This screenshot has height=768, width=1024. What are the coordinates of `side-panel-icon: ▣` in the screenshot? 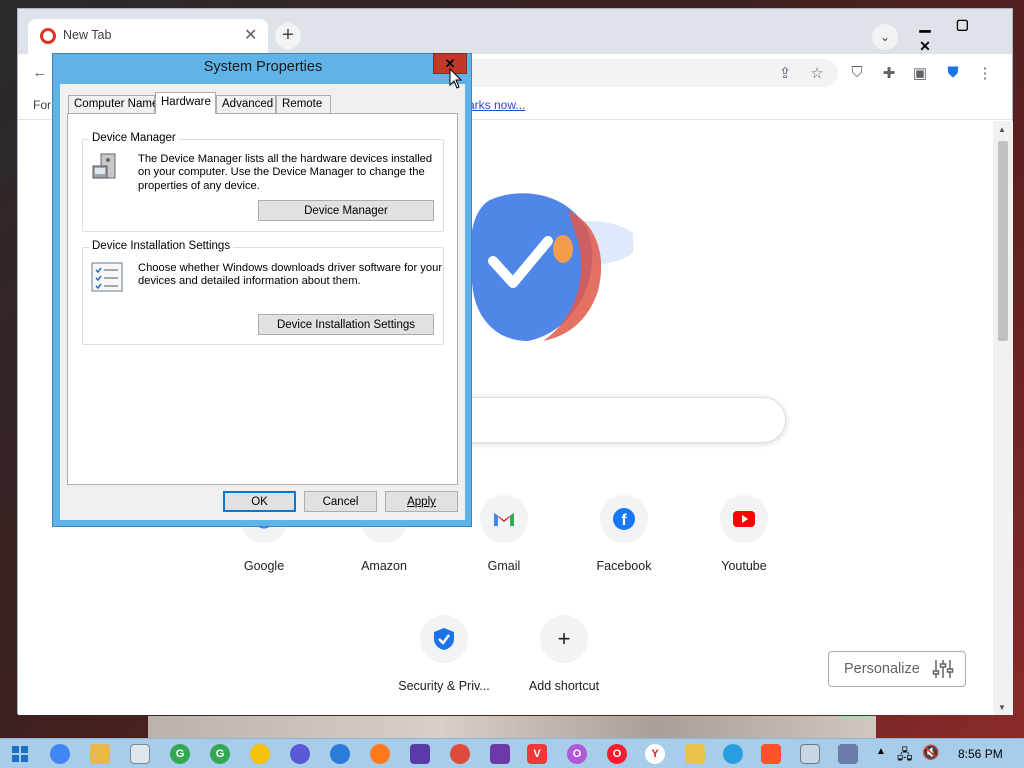 It's located at (920, 73).